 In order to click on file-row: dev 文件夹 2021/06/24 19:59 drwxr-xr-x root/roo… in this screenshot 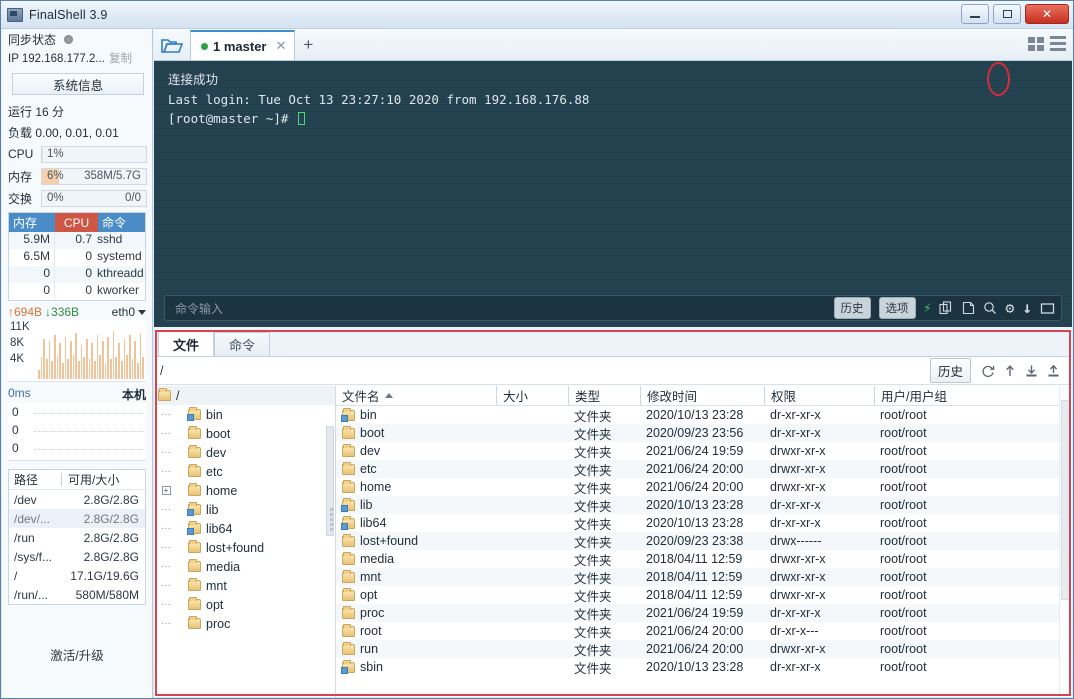, I will do `click(704, 451)`.